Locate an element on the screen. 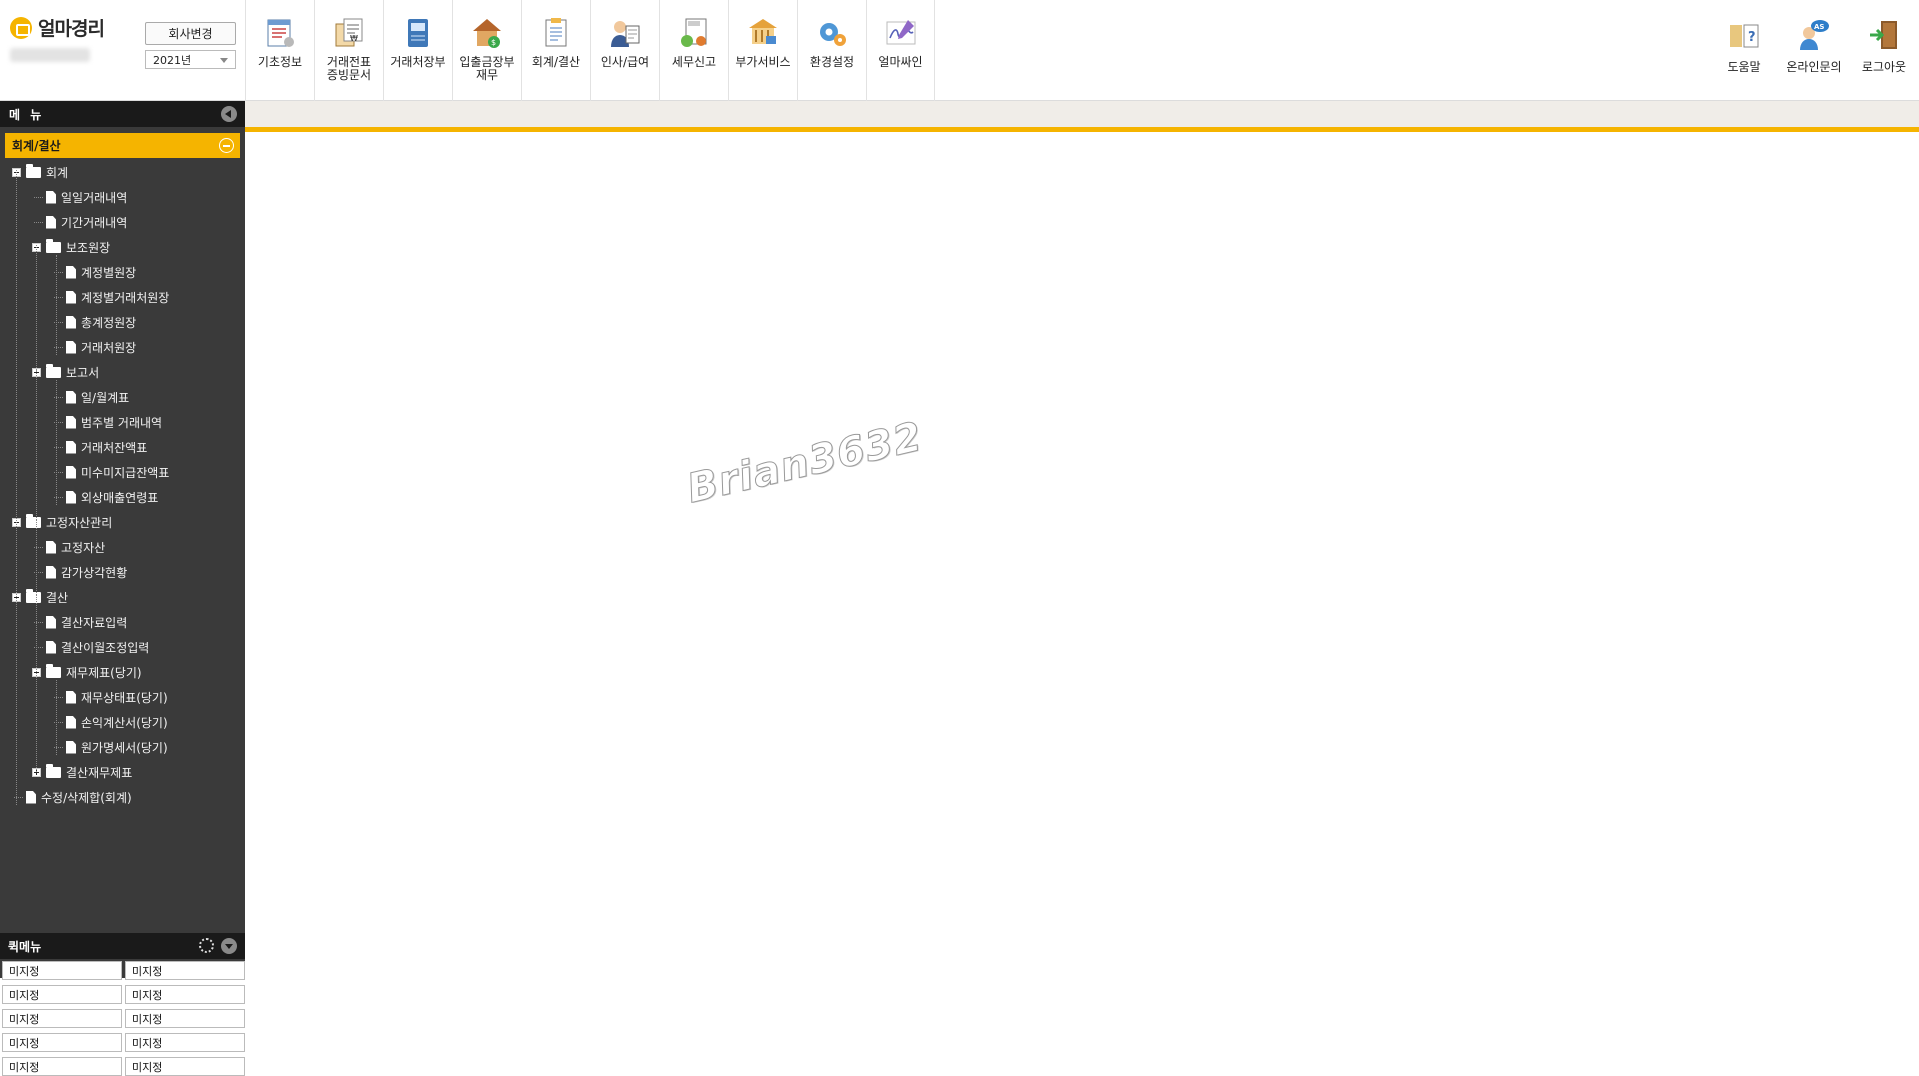  toolbar-button-label: 환경설정 is located at coordinates (832, 62).